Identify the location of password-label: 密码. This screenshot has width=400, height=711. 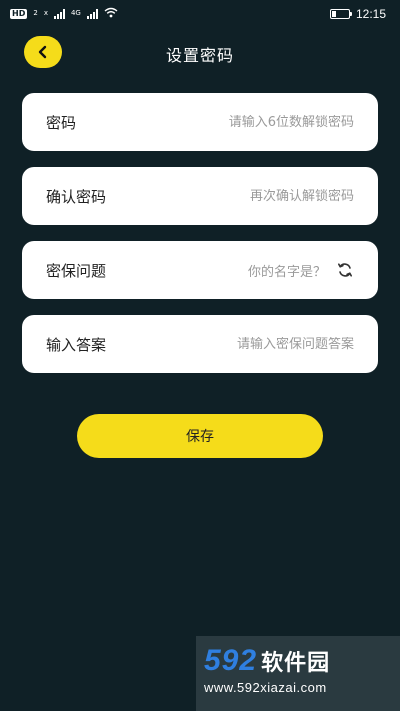
(61, 122).